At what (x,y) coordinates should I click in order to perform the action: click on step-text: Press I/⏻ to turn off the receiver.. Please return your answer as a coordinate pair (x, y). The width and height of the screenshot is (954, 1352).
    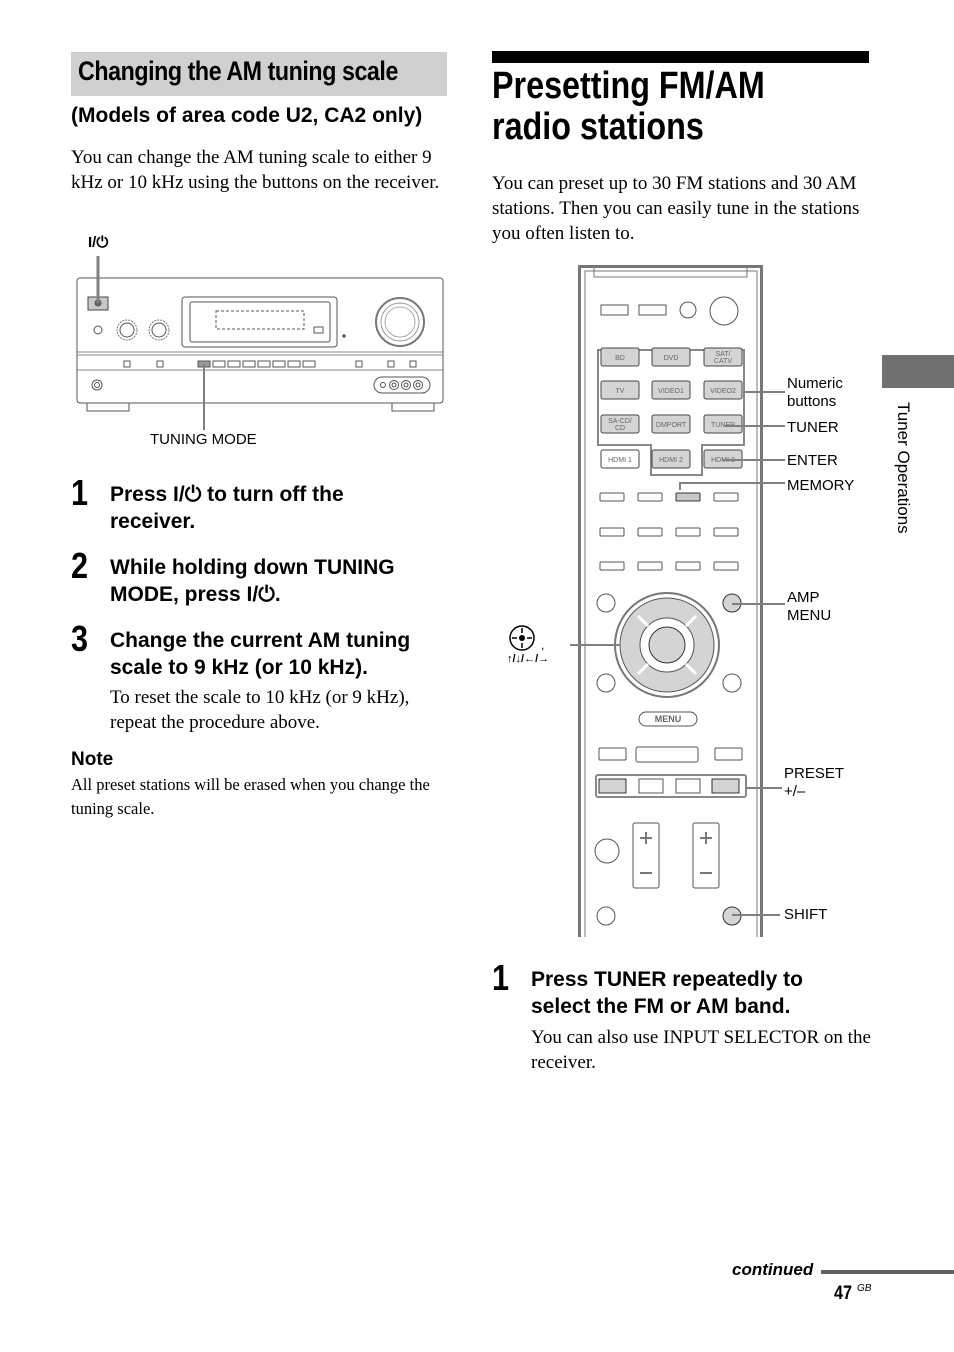
    Looking at the image, I should click on (227, 508).